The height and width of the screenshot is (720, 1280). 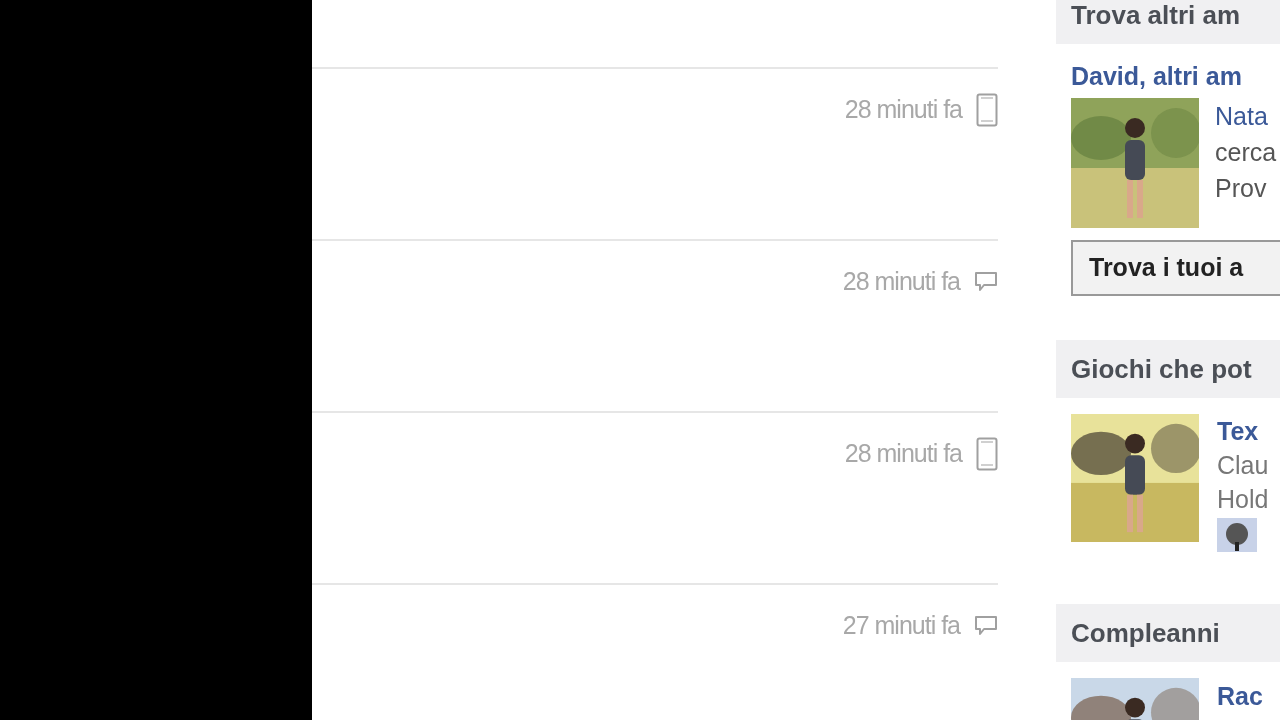 What do you see at coordinates (1243, 431) in the screenshot?
I see `game-title: Tex` at bounding box center [1243, 431].